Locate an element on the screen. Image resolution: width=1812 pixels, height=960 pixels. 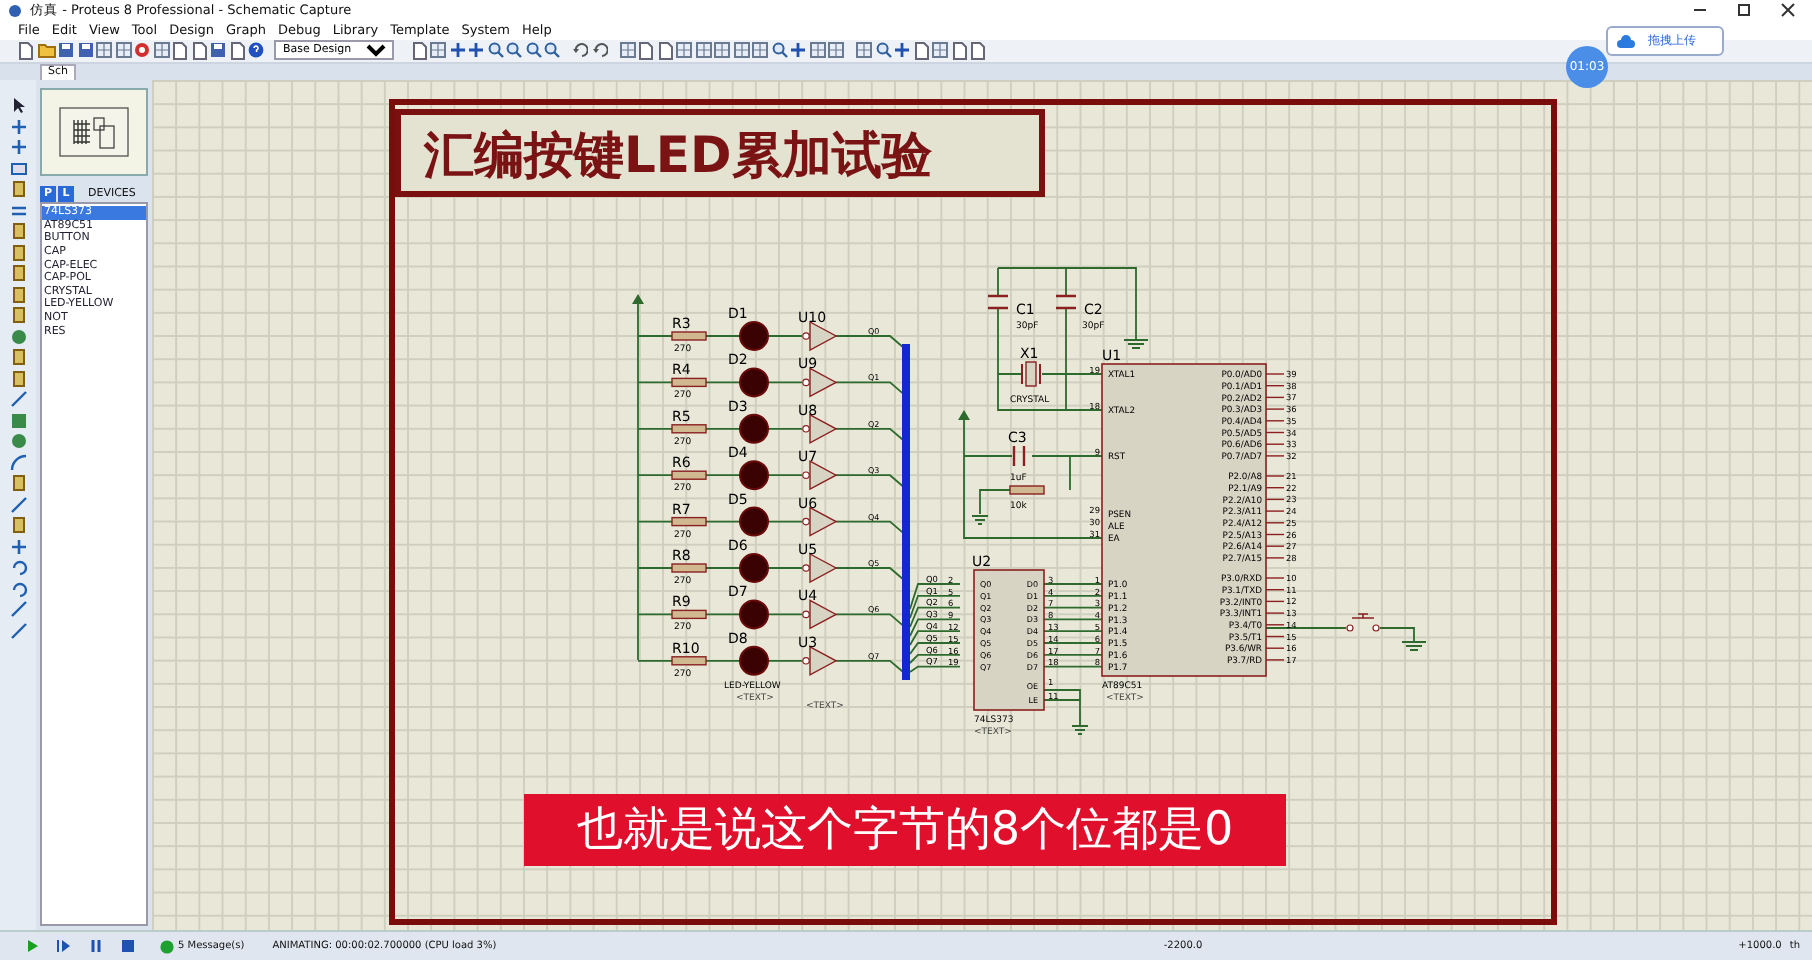
latch-chip is located at coordinates (1009, 640).